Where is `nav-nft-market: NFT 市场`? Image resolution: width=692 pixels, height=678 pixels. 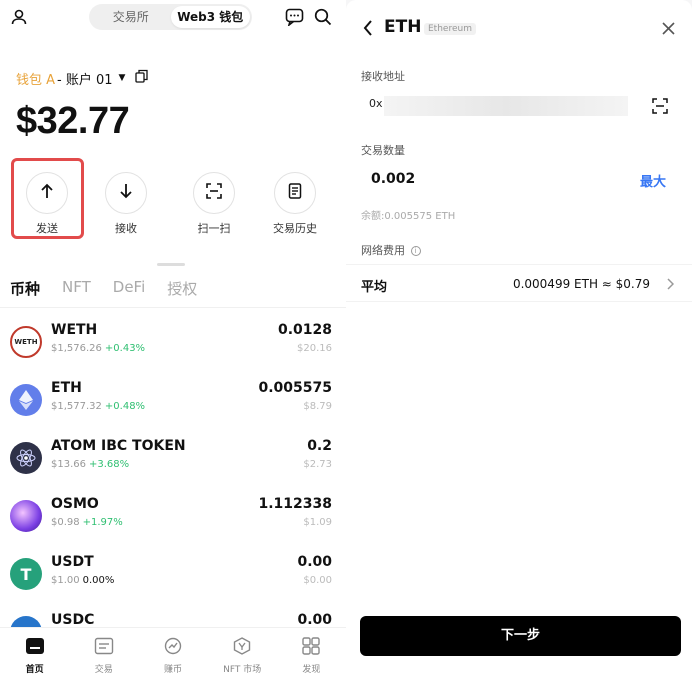 nav-nft-market: NFT 市场 is located at coordinates (242, 653).